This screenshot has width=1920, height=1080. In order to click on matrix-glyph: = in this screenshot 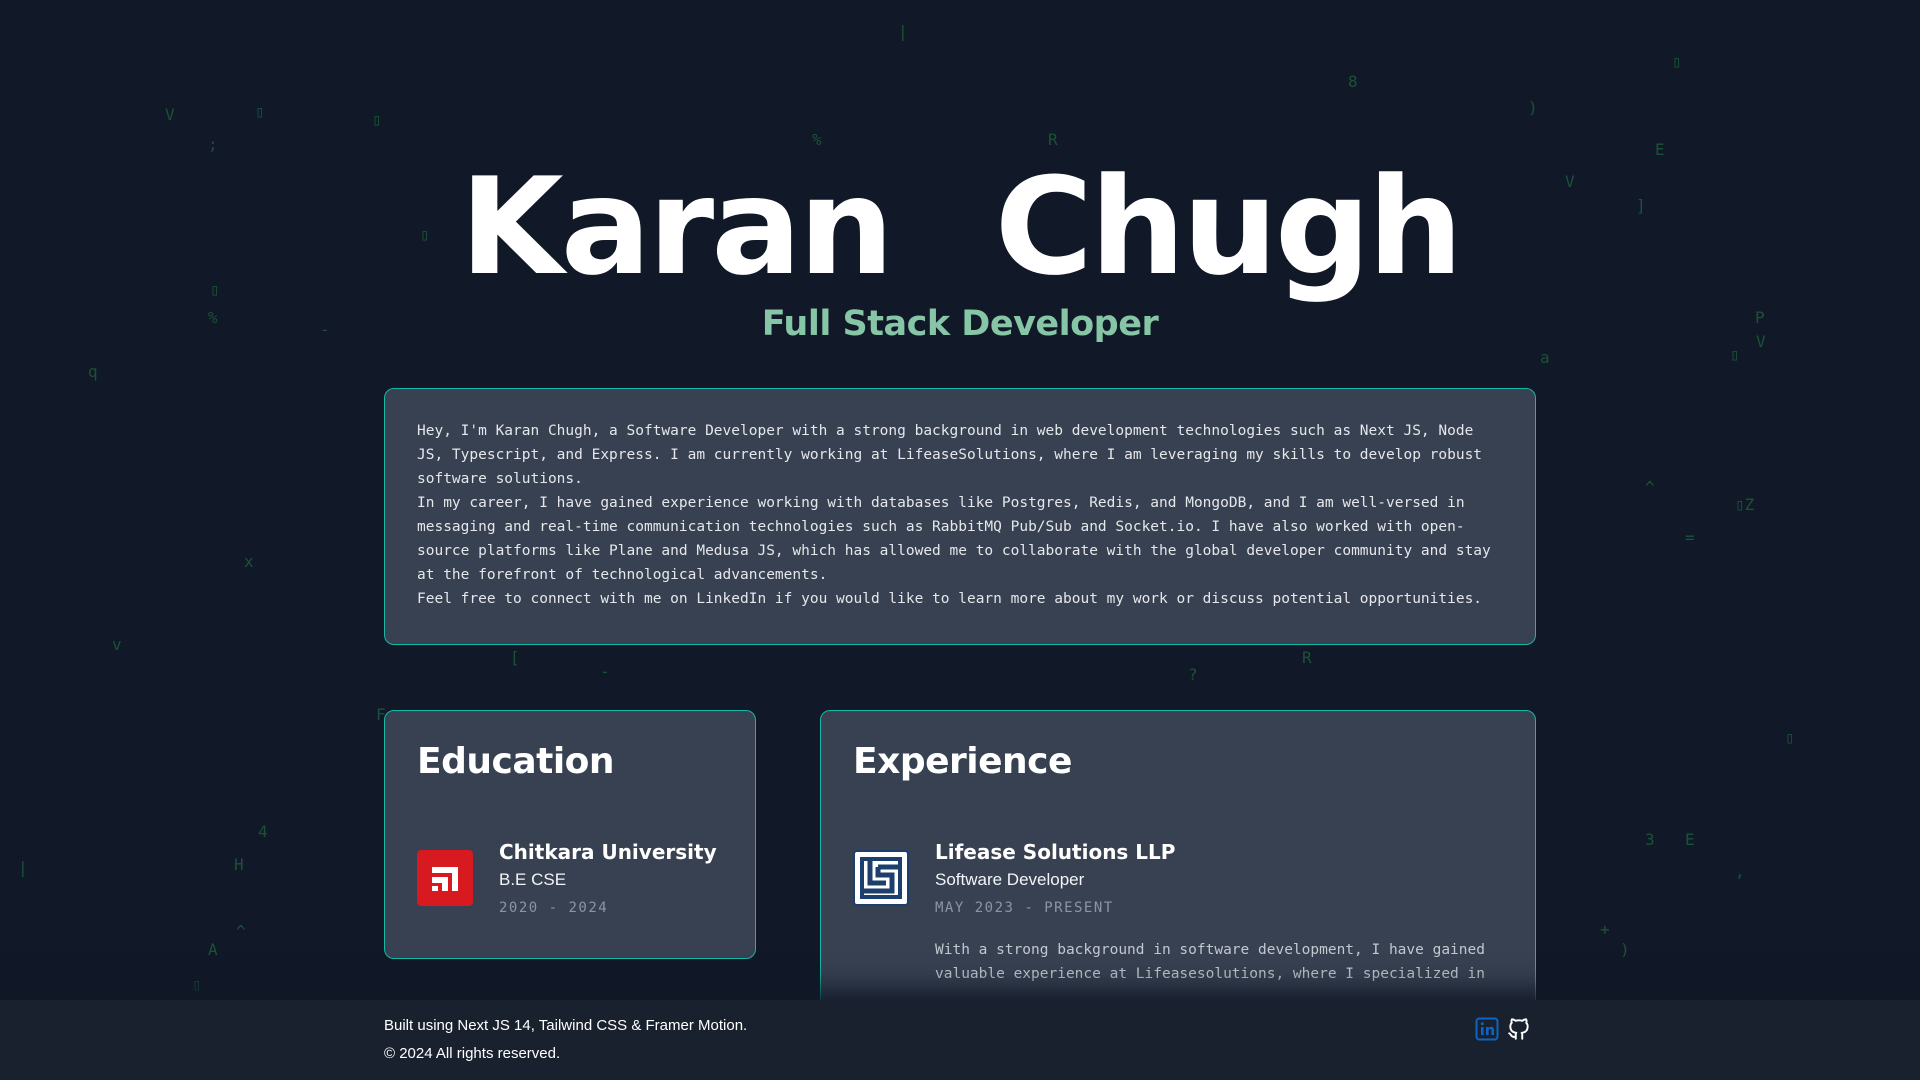, I will do `click(1690, 537)`.